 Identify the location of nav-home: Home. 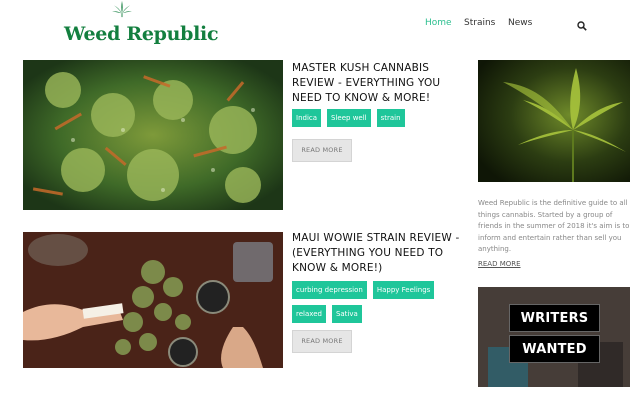
(438, 23).